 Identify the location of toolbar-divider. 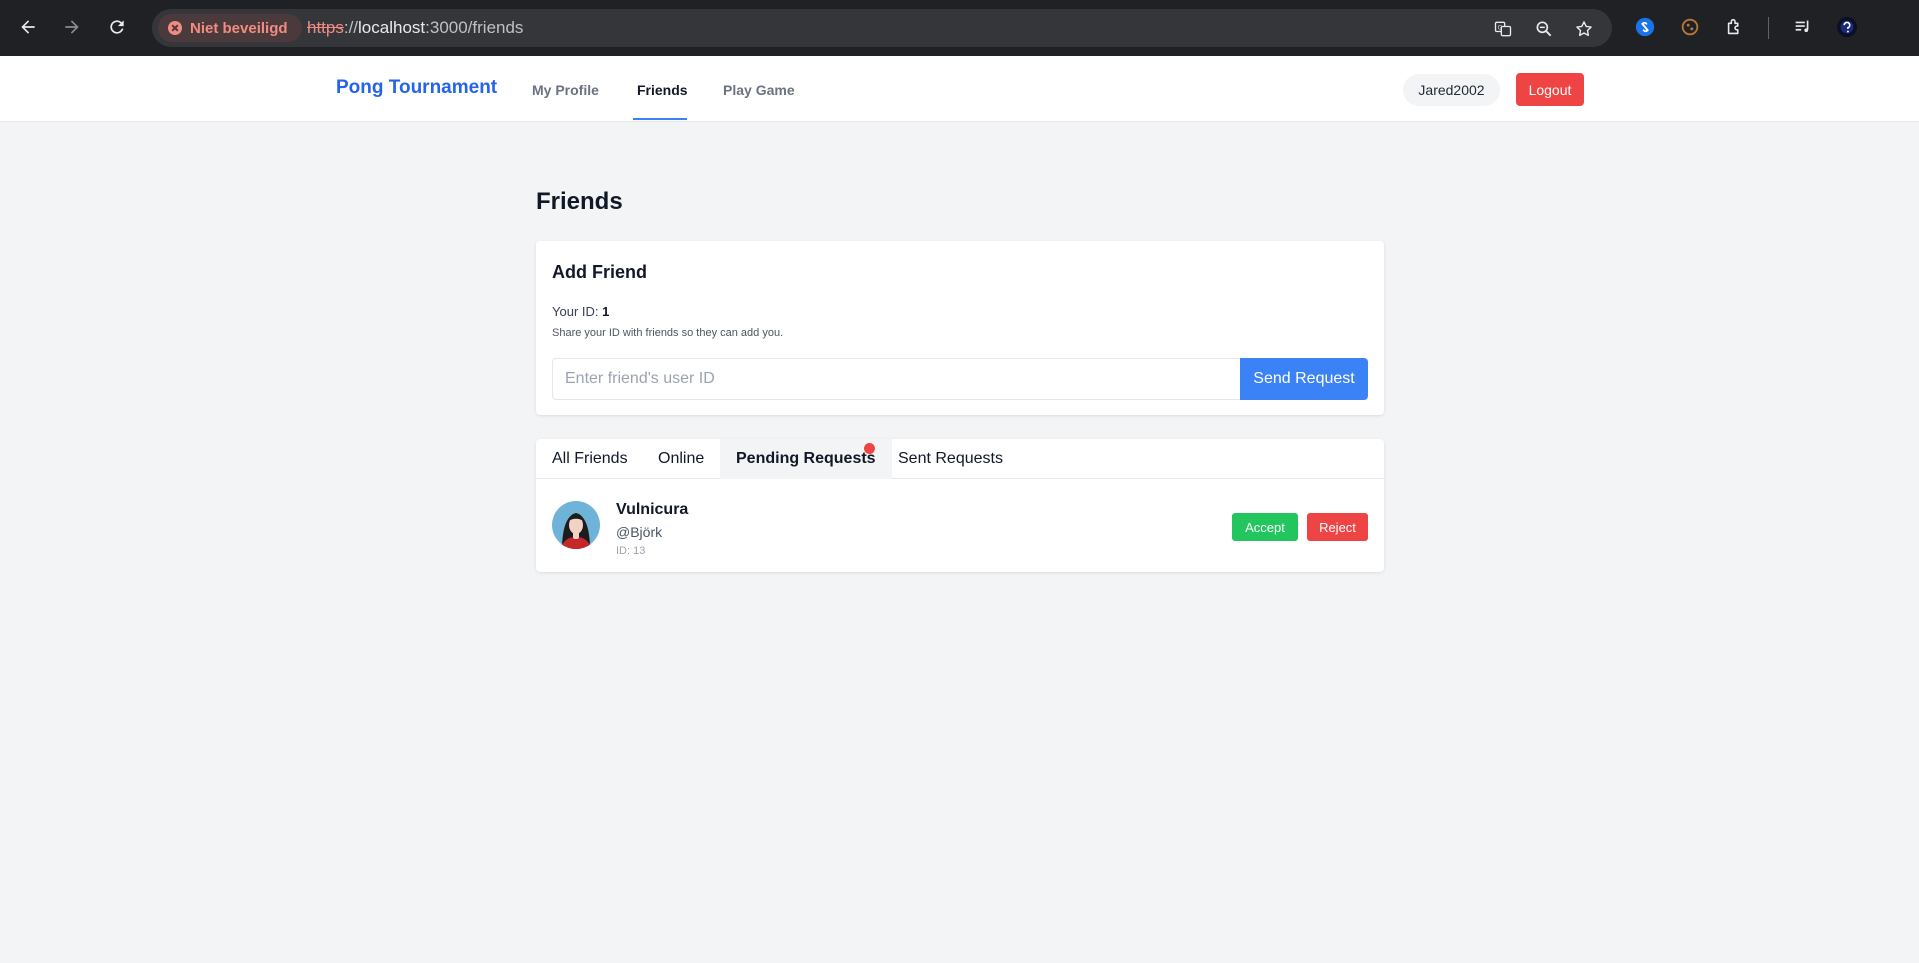
(1768, 28).